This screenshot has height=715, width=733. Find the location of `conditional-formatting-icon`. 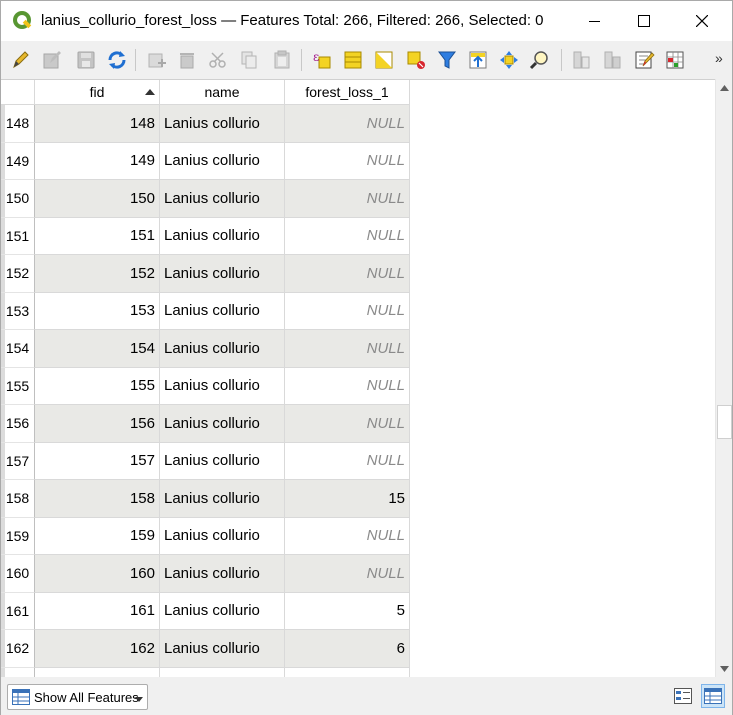

conditional-formatting-icon is located at coordinates (675, 60).